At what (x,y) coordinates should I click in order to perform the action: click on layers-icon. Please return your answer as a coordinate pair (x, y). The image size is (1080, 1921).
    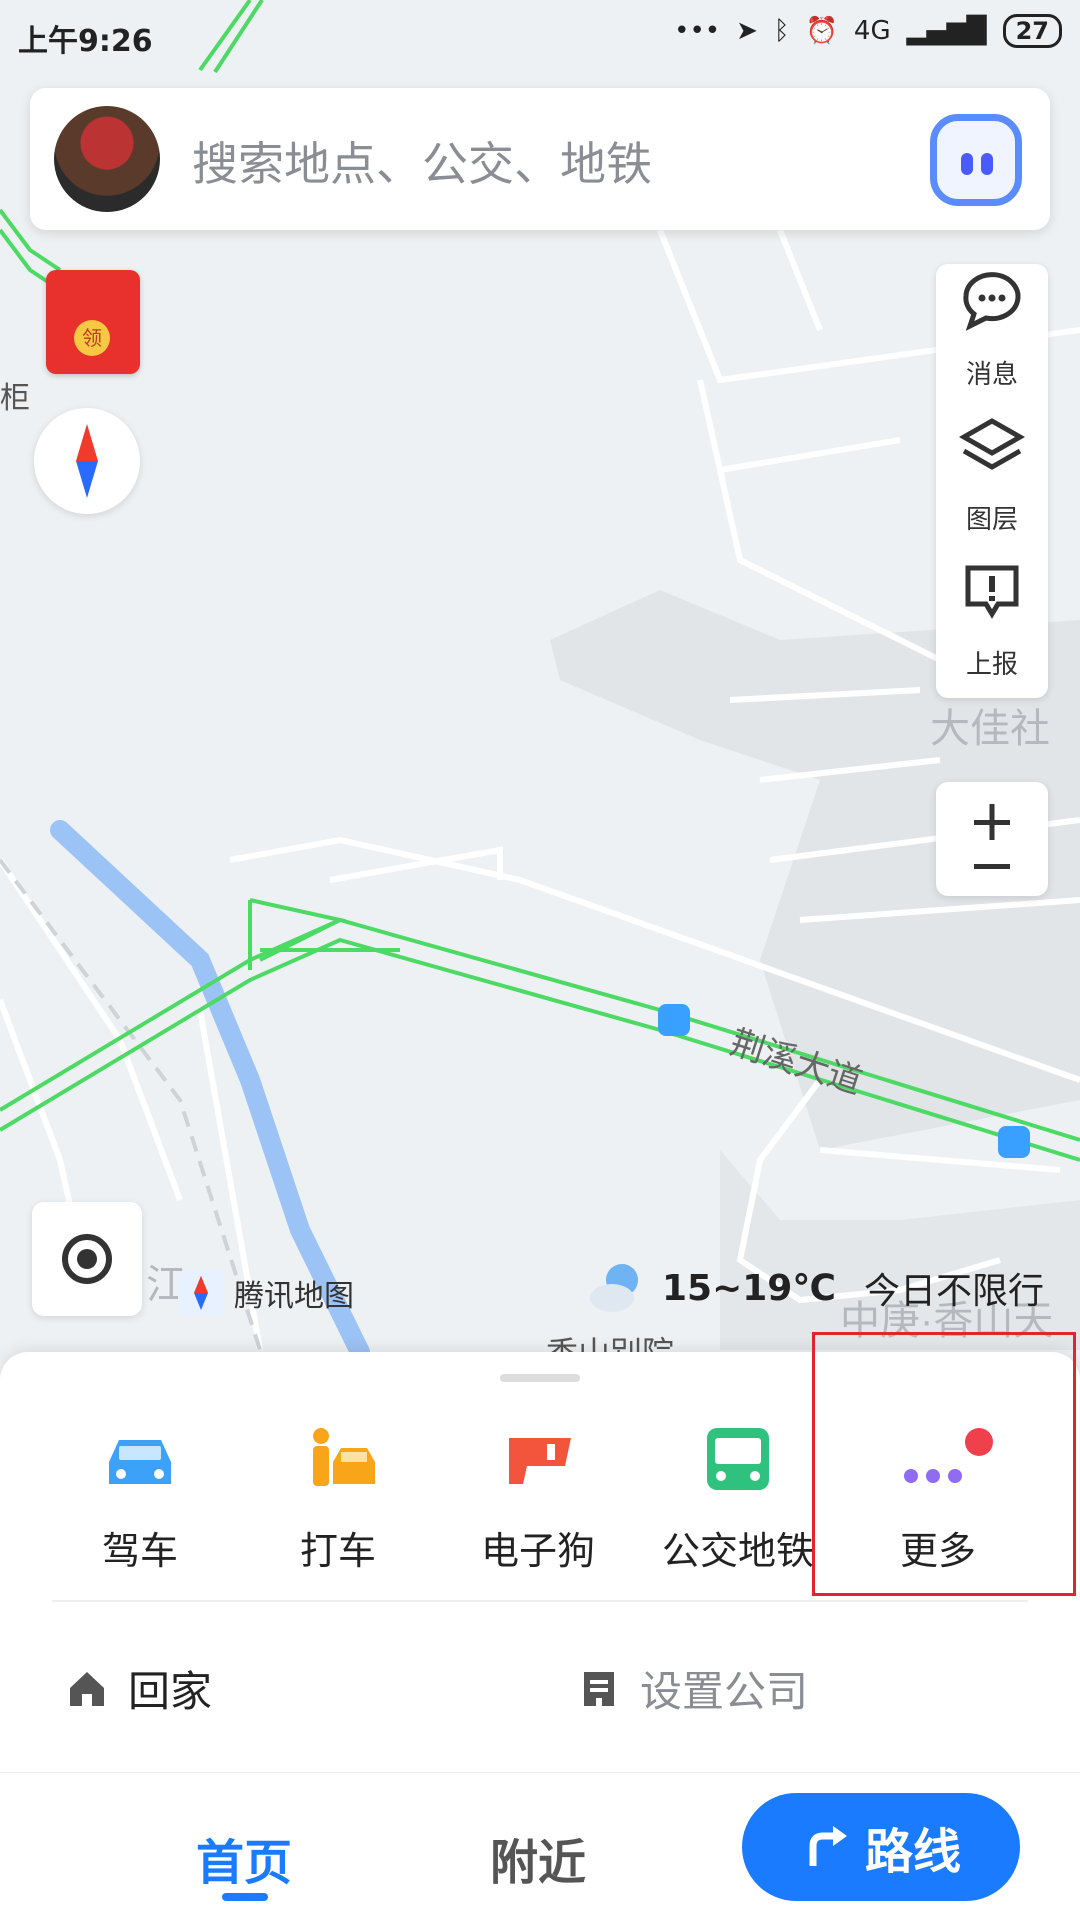
    Looking at the image, I should click on (992, 444).